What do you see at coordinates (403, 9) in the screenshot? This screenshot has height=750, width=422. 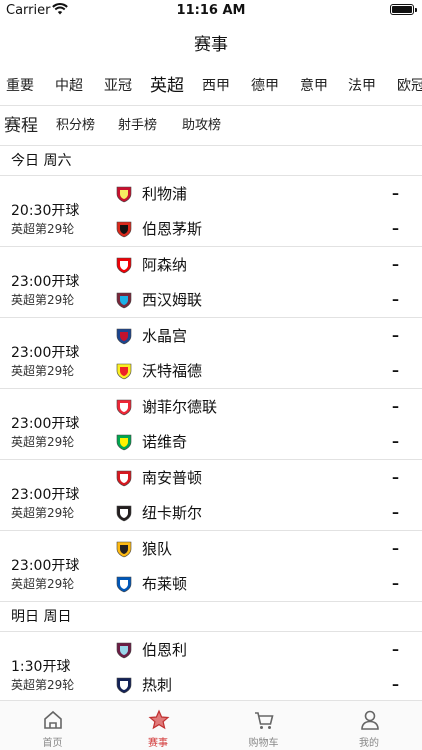 I see `battery-icon` at bounding box center [403, 9].